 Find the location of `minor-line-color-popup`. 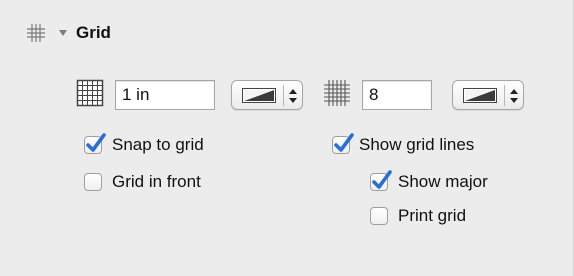

minor-line-color-popup is located at coordinates (488, 95).